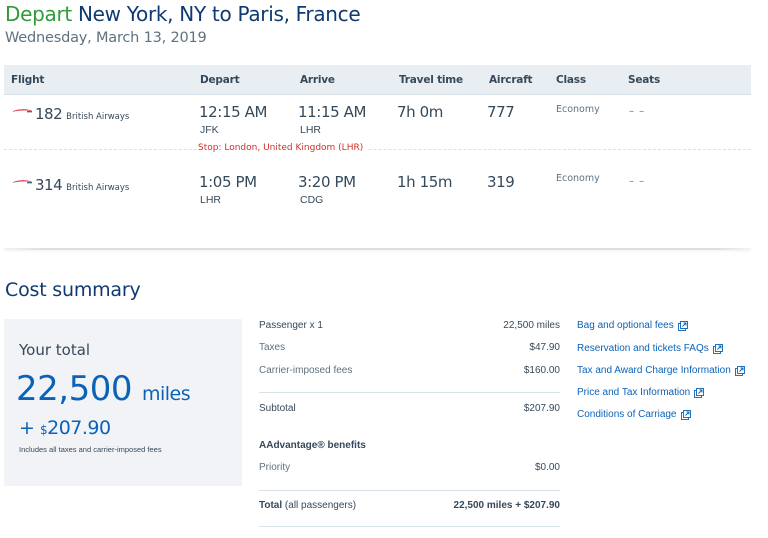 The image size is (768, 538). What do you see at coordinates (49, 114) in the screenshot?
I see `flight-number: 182` at bounding box center [49, 114].